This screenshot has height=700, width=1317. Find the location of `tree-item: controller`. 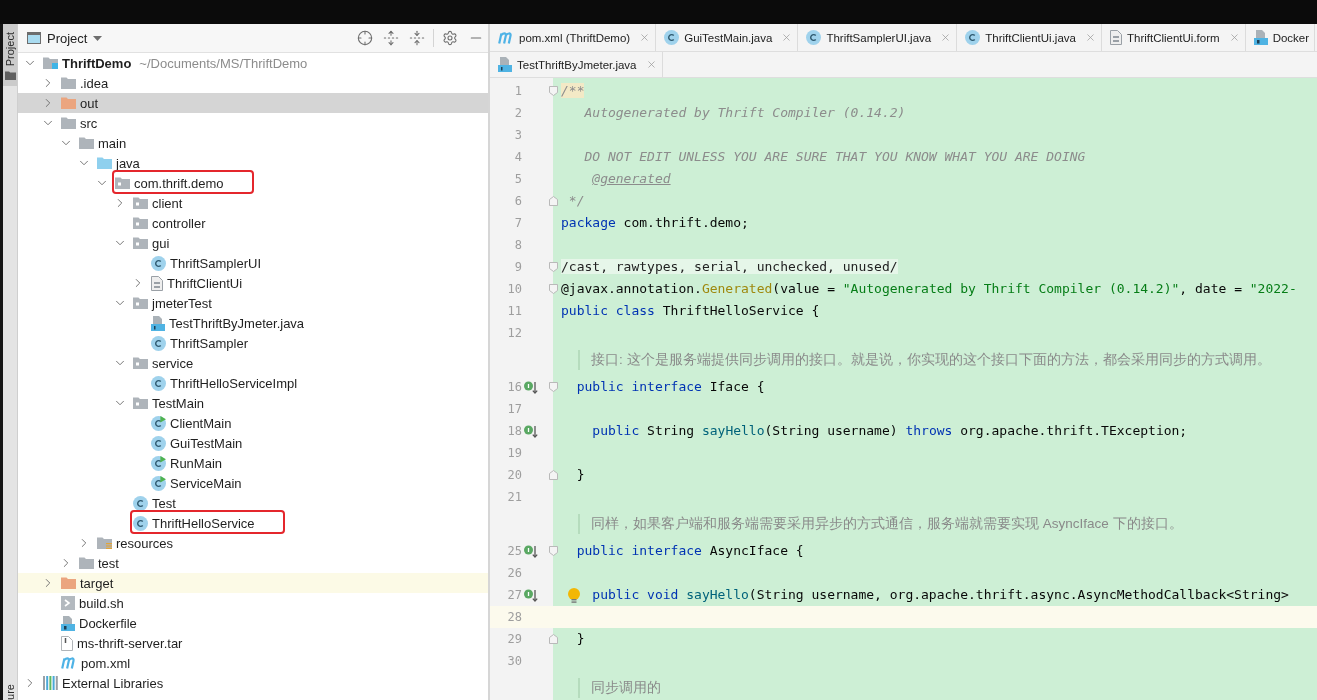

tree-item: controller is located at coordinates (253, 223).